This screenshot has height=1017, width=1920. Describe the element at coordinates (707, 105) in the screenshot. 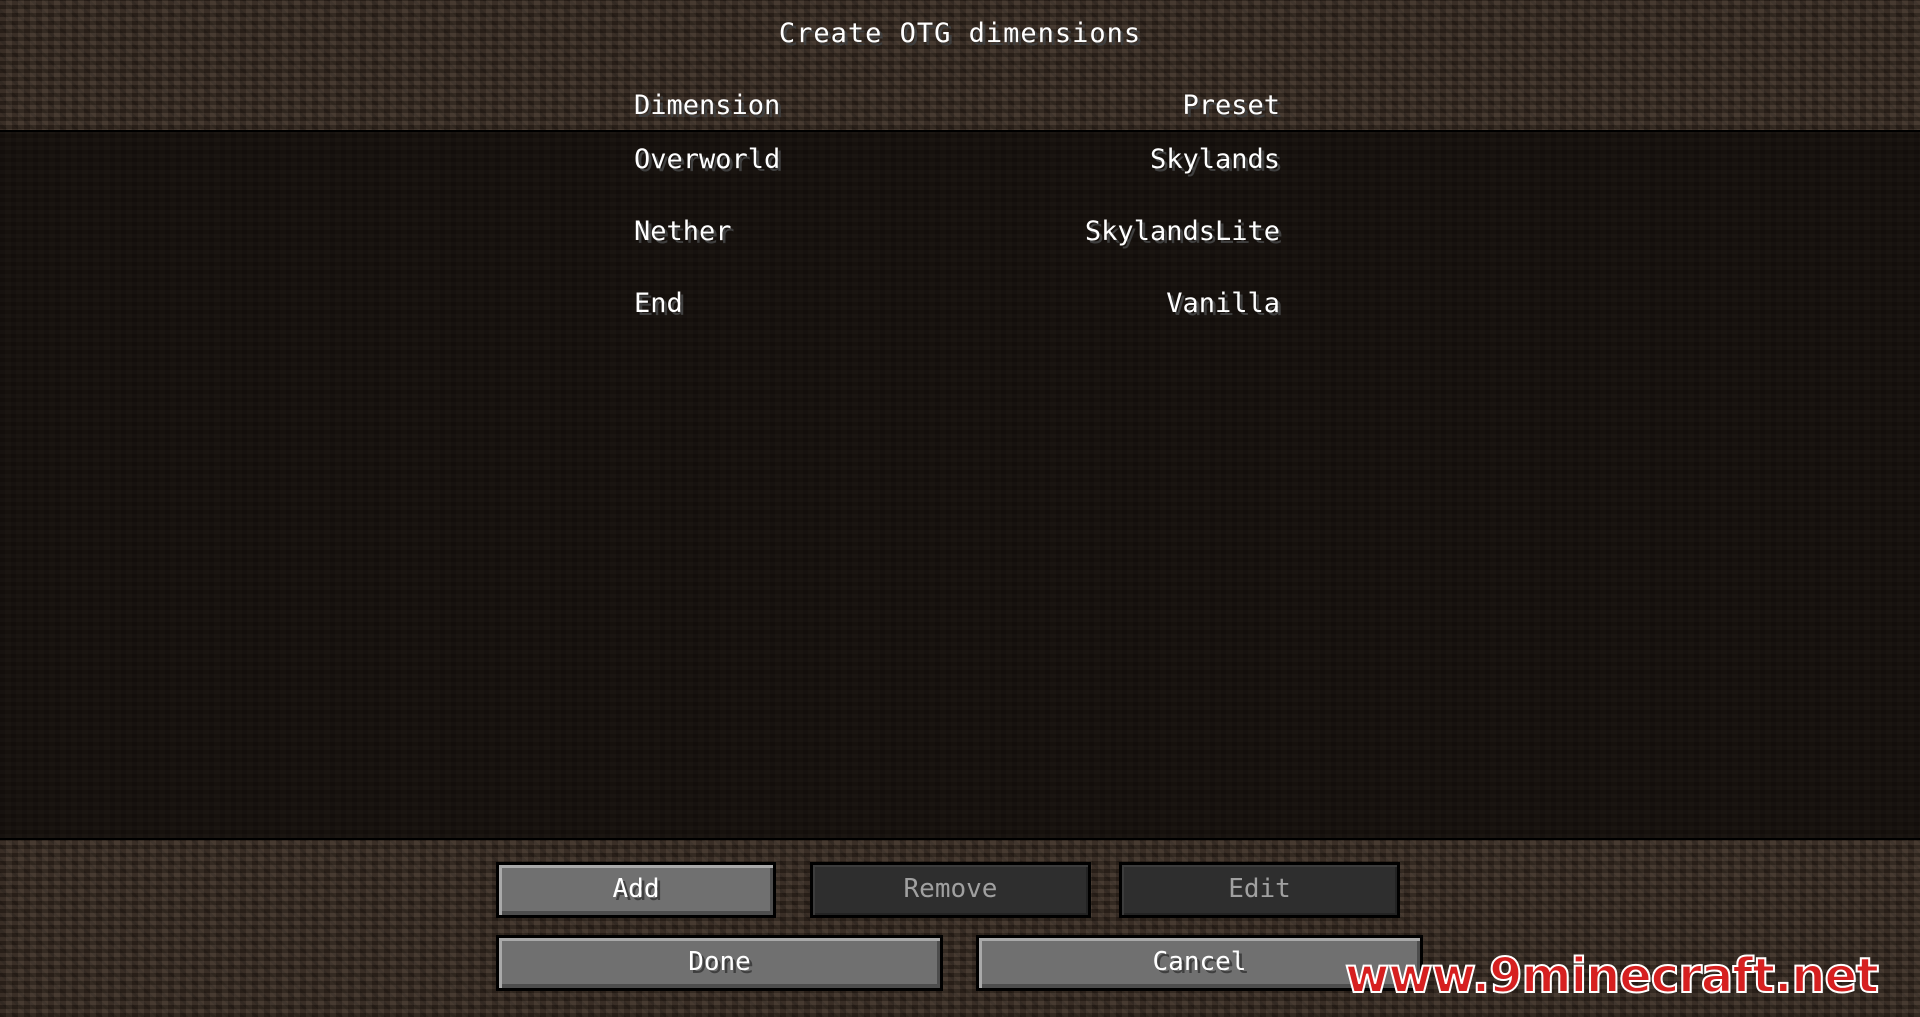

I see `column-header-dimension: Dimension` at that location.